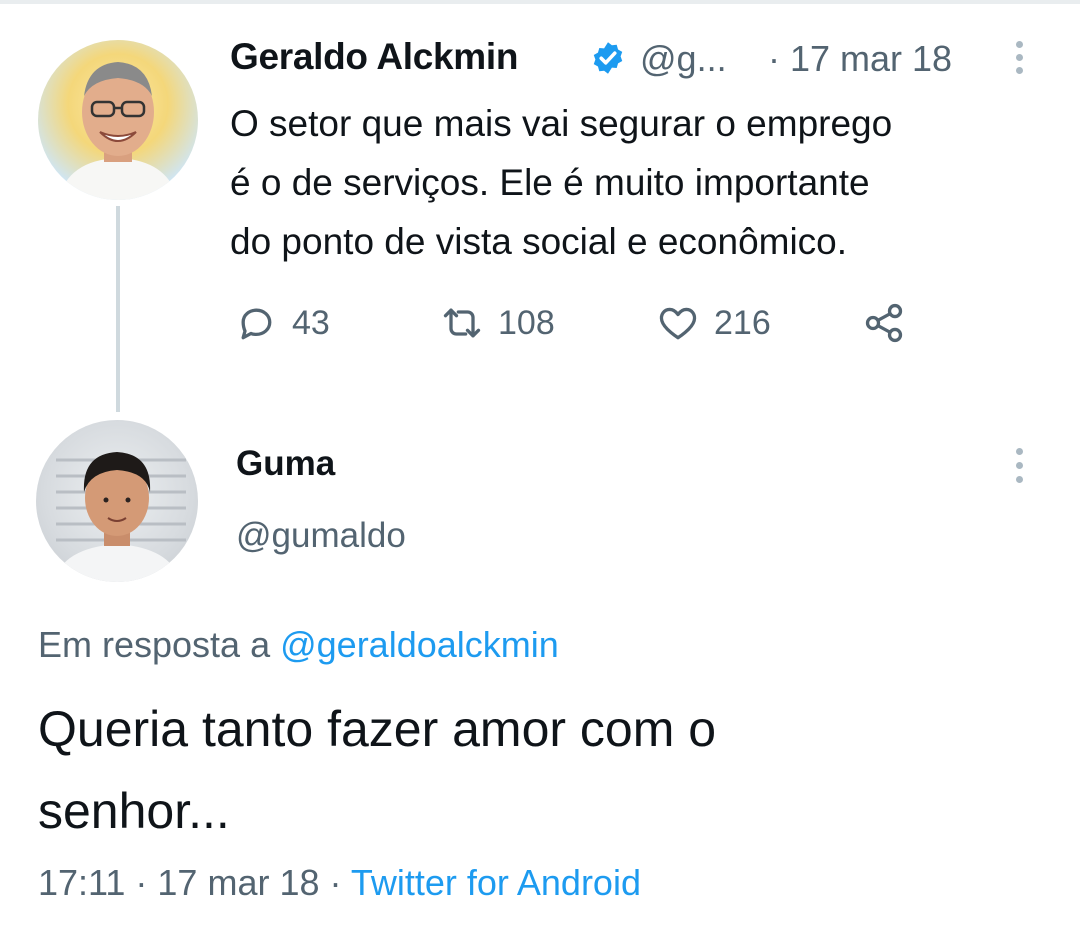 This screenshot has height=946, width=1080. I want to click on like-count: 216, so click(742, 322).